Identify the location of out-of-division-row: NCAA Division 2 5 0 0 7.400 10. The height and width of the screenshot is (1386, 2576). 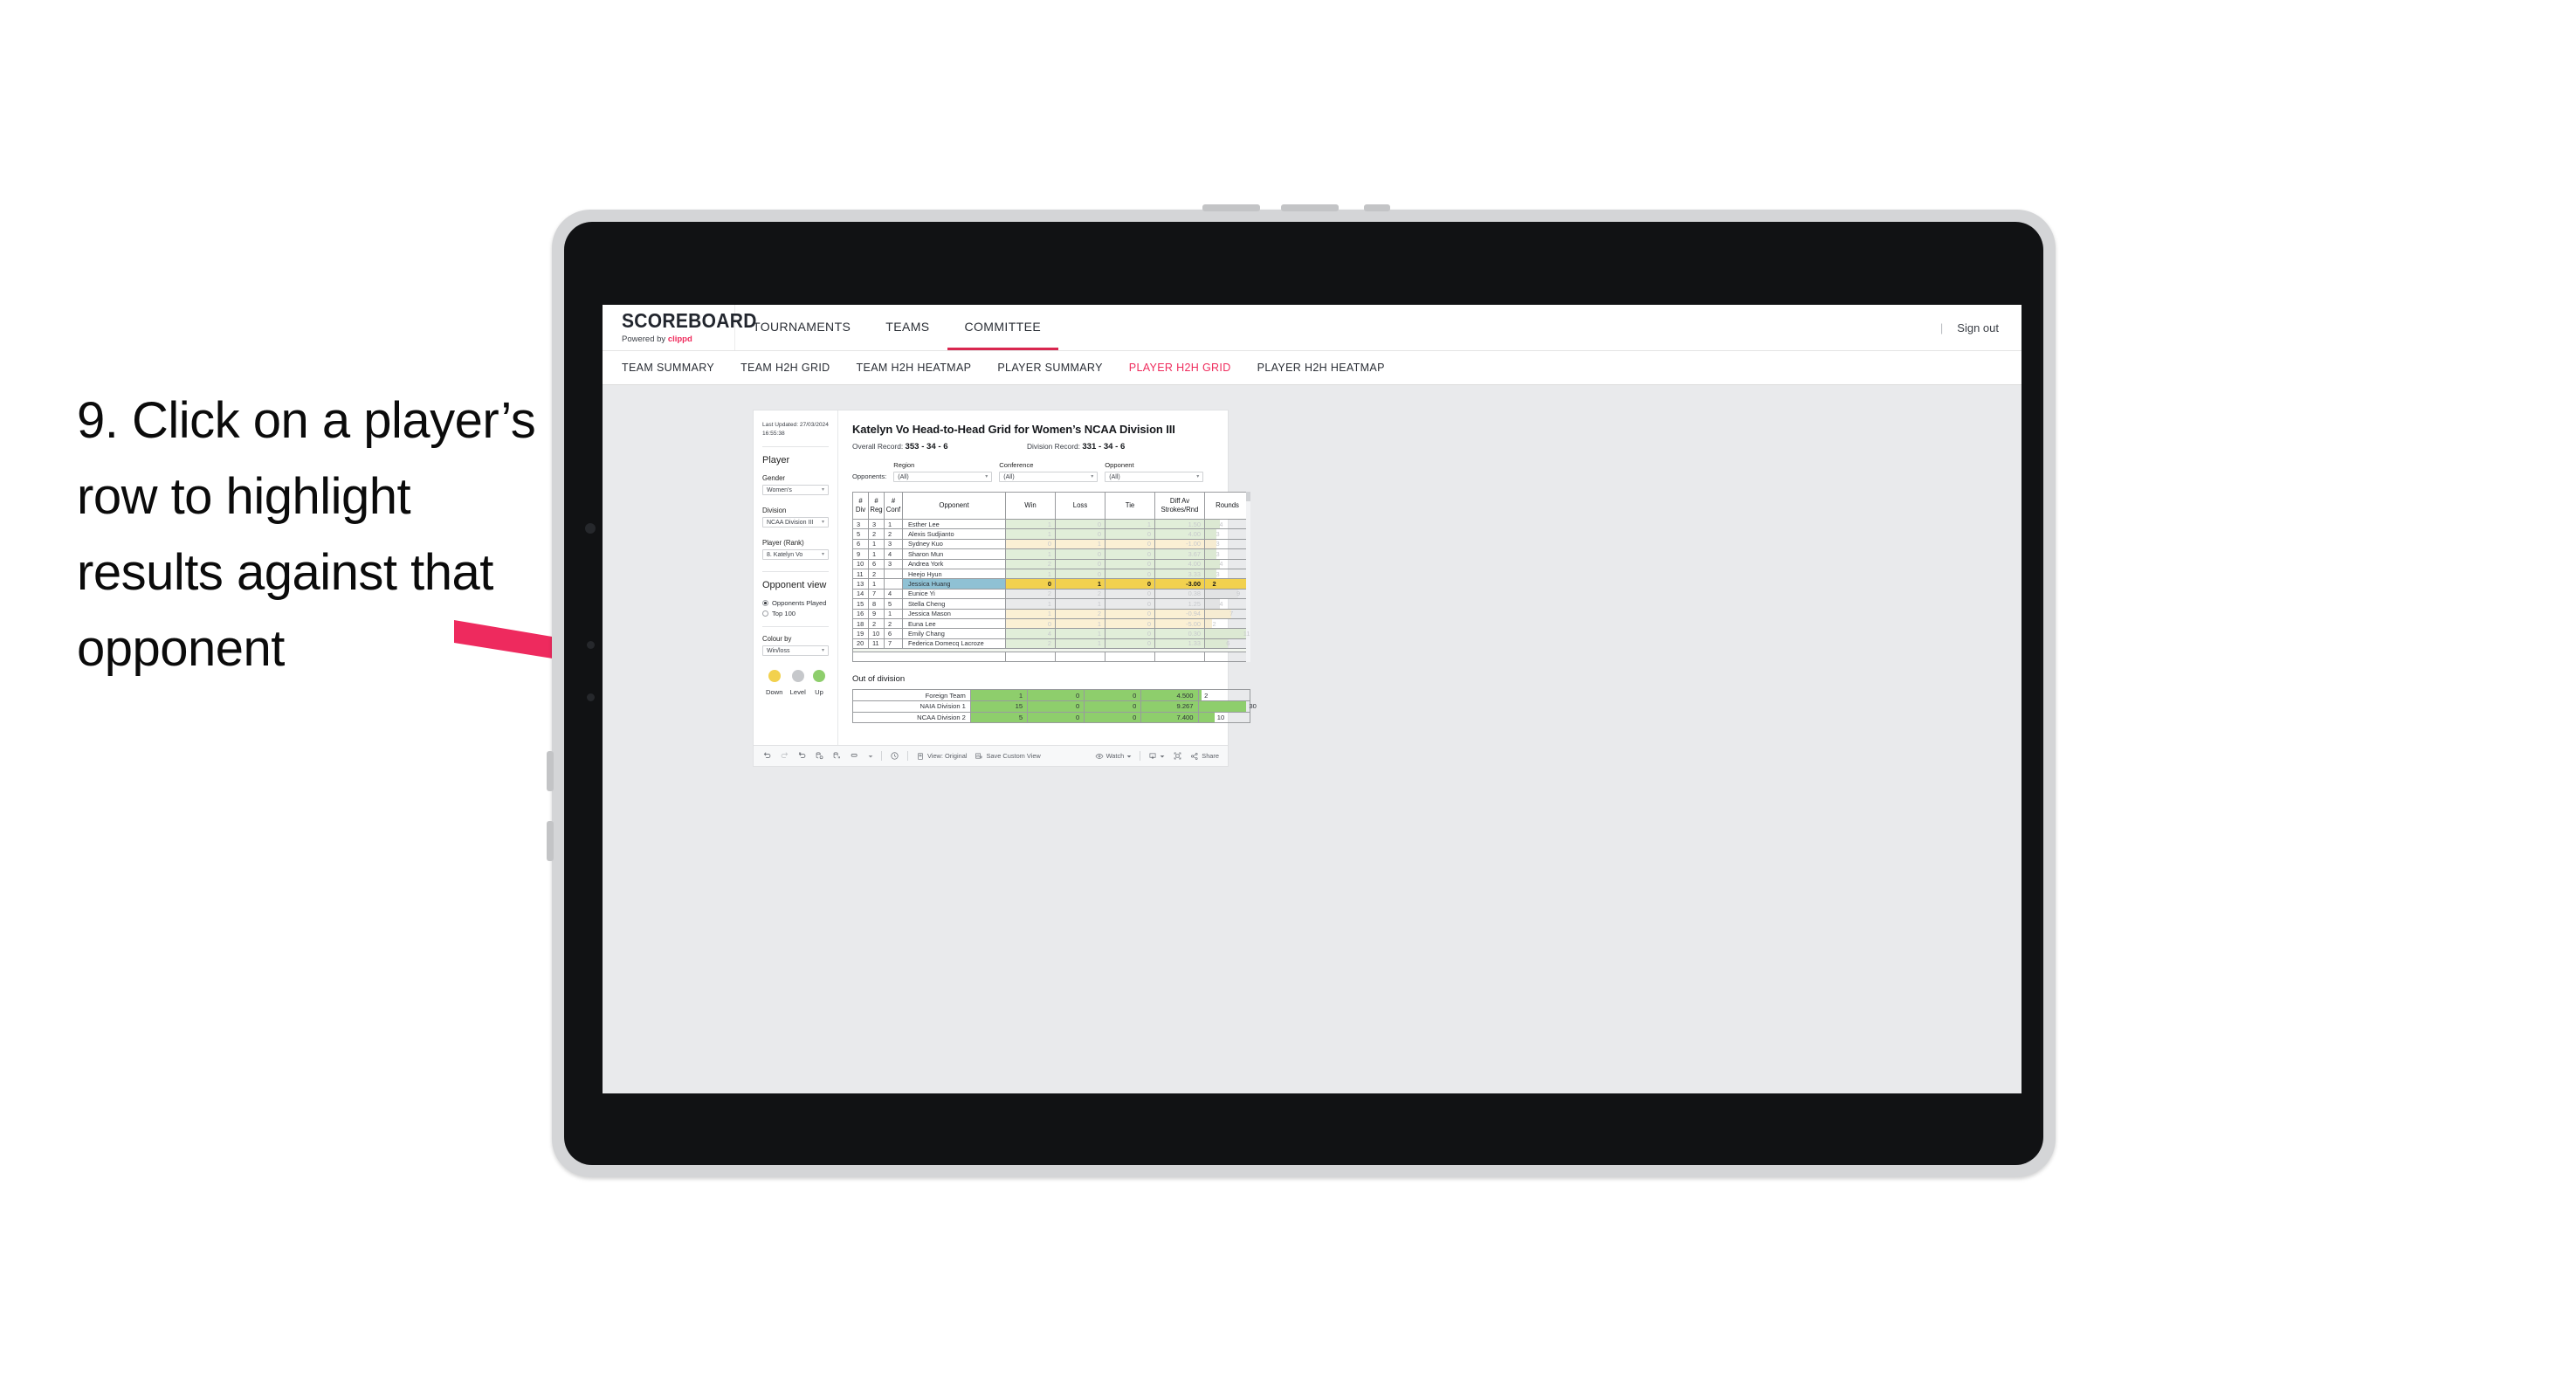
(1051, 718).